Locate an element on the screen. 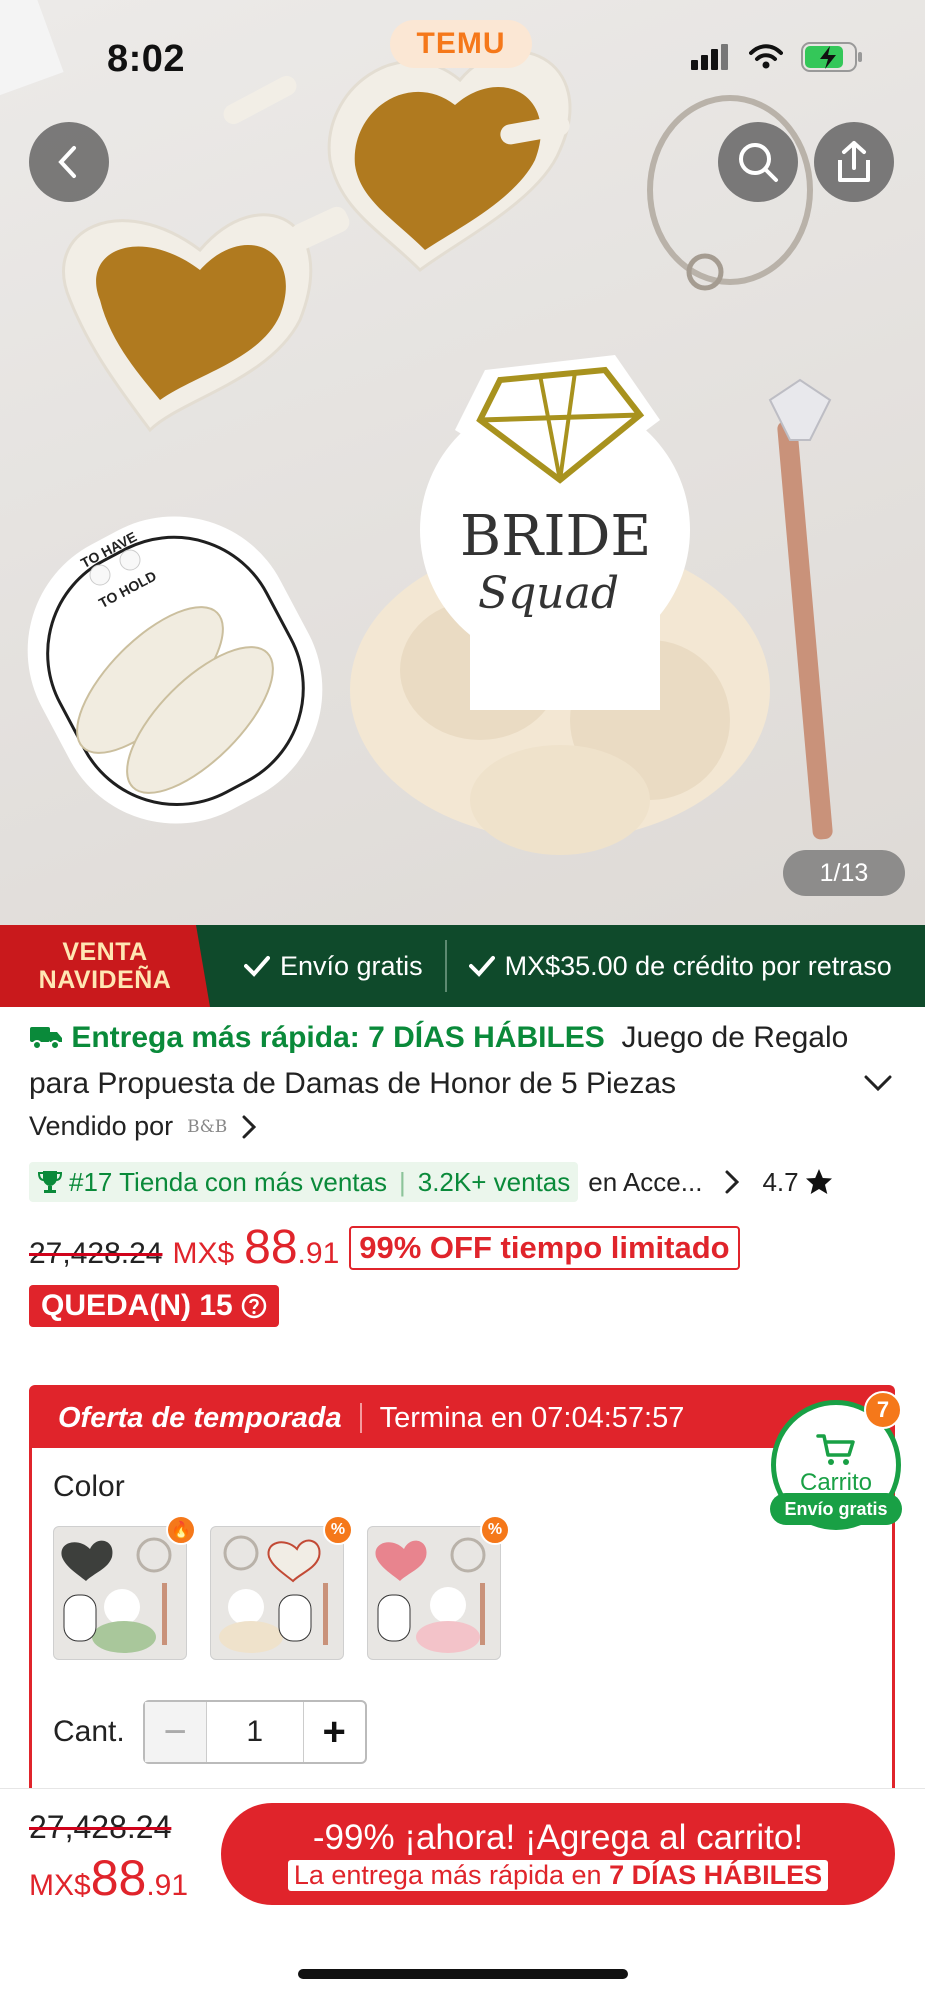  christmas-sale-badge: VENTA NAVIDEÑA is located at coordinates (105, 966).